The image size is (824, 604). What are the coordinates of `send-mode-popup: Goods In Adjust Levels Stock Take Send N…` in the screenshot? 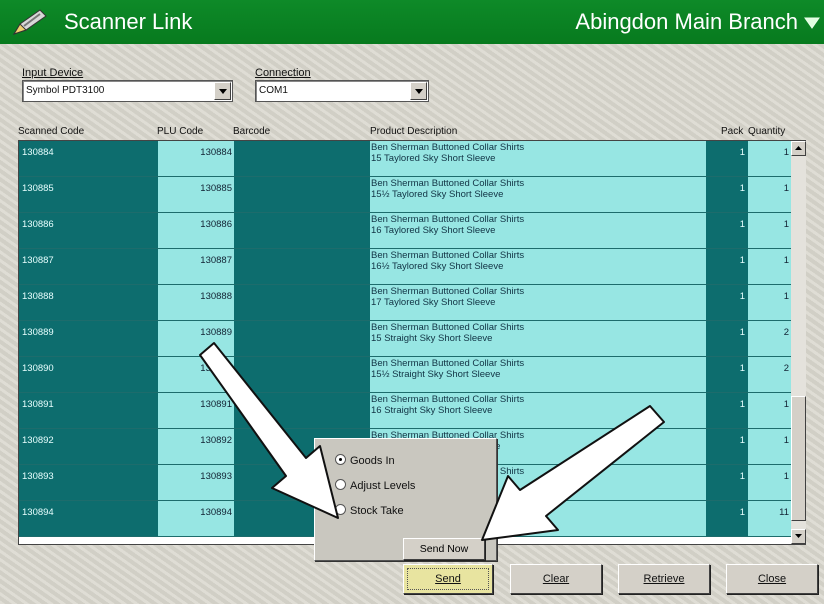 It's located at (405, 499).